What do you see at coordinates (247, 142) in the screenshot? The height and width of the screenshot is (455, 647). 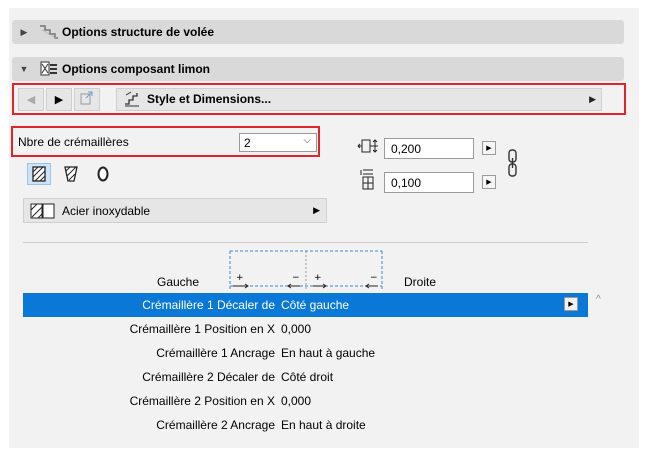 I see `stringer-count-value: 2` at bounding box center [247, 142].